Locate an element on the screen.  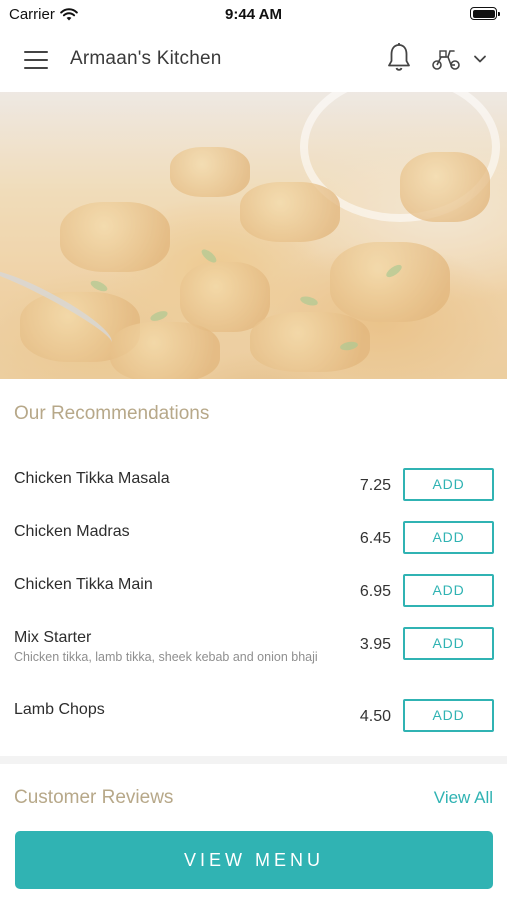
menu-icon is located at coordinates (36, 60).